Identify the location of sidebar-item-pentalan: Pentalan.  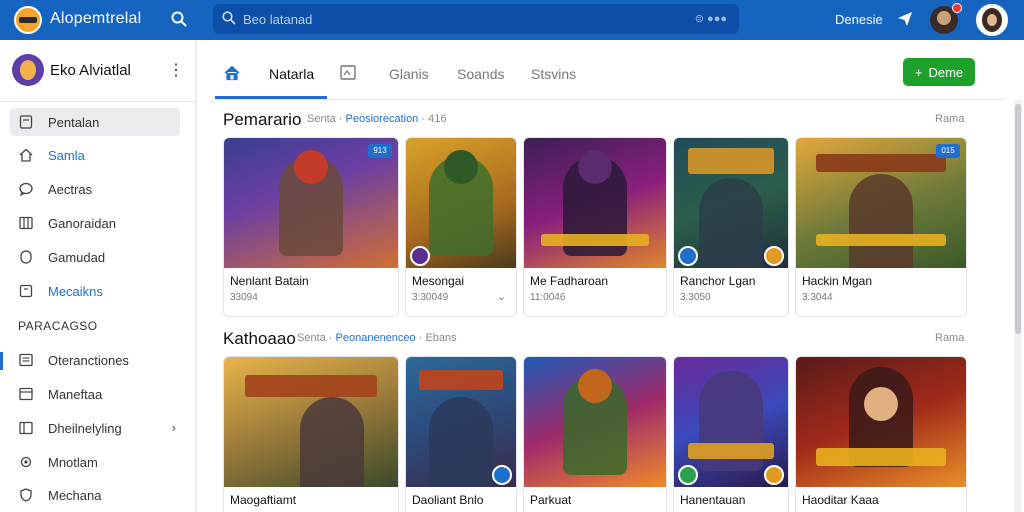
(95, 122).